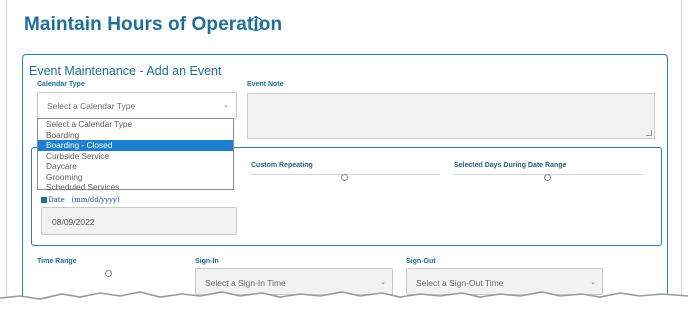 The height and width of the screenshot is (311, 688). What do you see at coordinates (153, 24) in the screenshot?
I see `page-title: Maintain Hours of Operation` at bounding box center [153, 24].